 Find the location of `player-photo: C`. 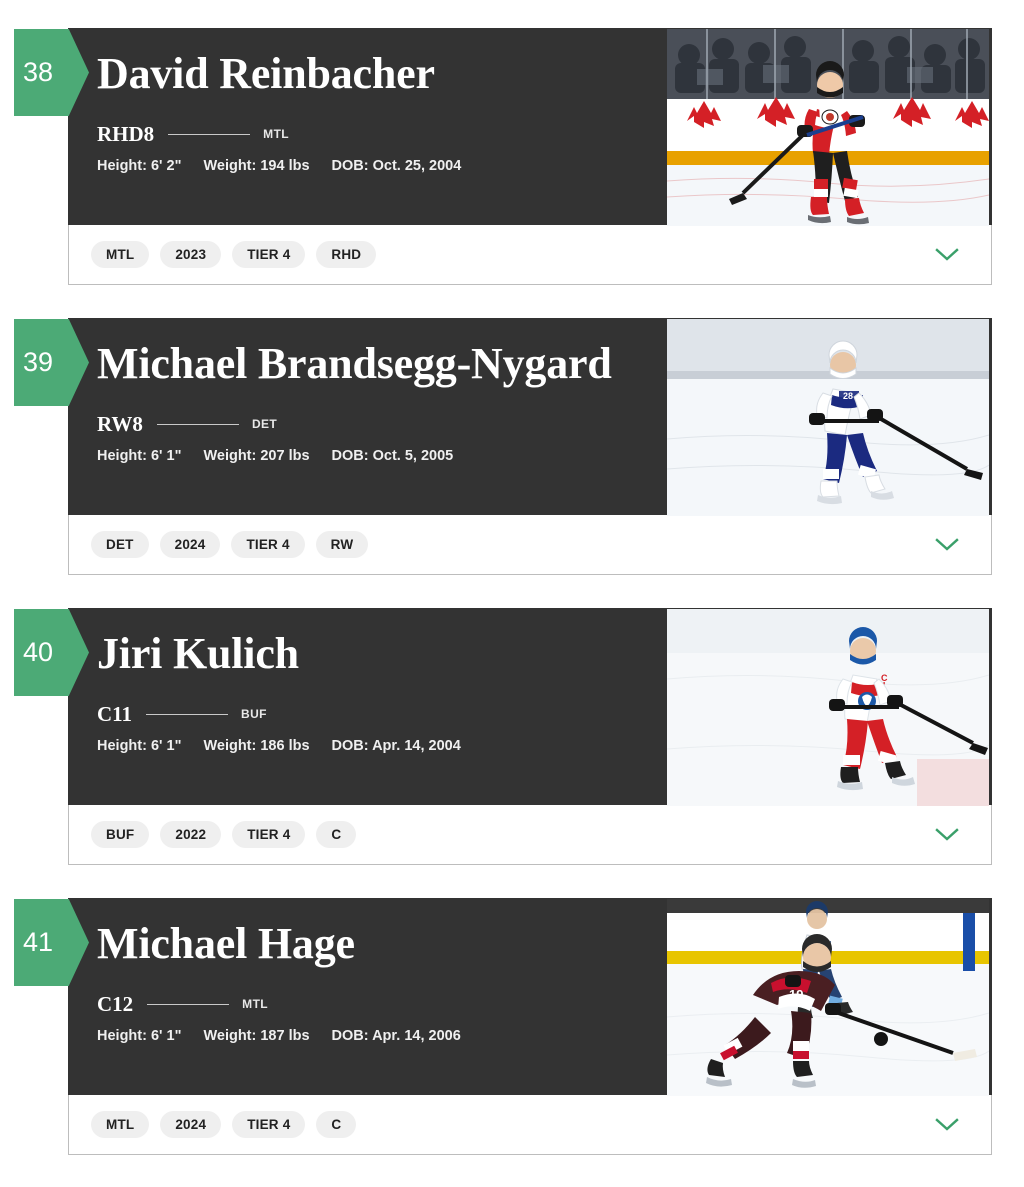

player-photo: C is located at coordinates (828, 707).